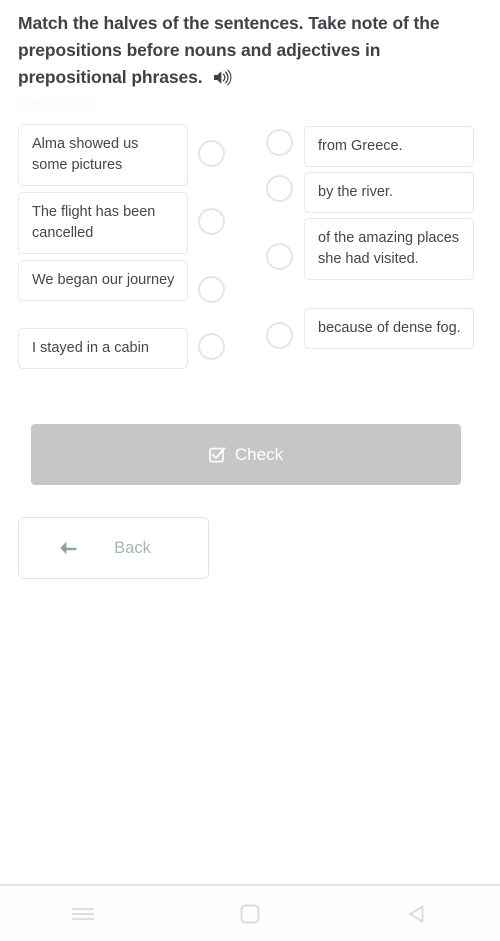  I want to click on check-button: Check, so click(246, 454).